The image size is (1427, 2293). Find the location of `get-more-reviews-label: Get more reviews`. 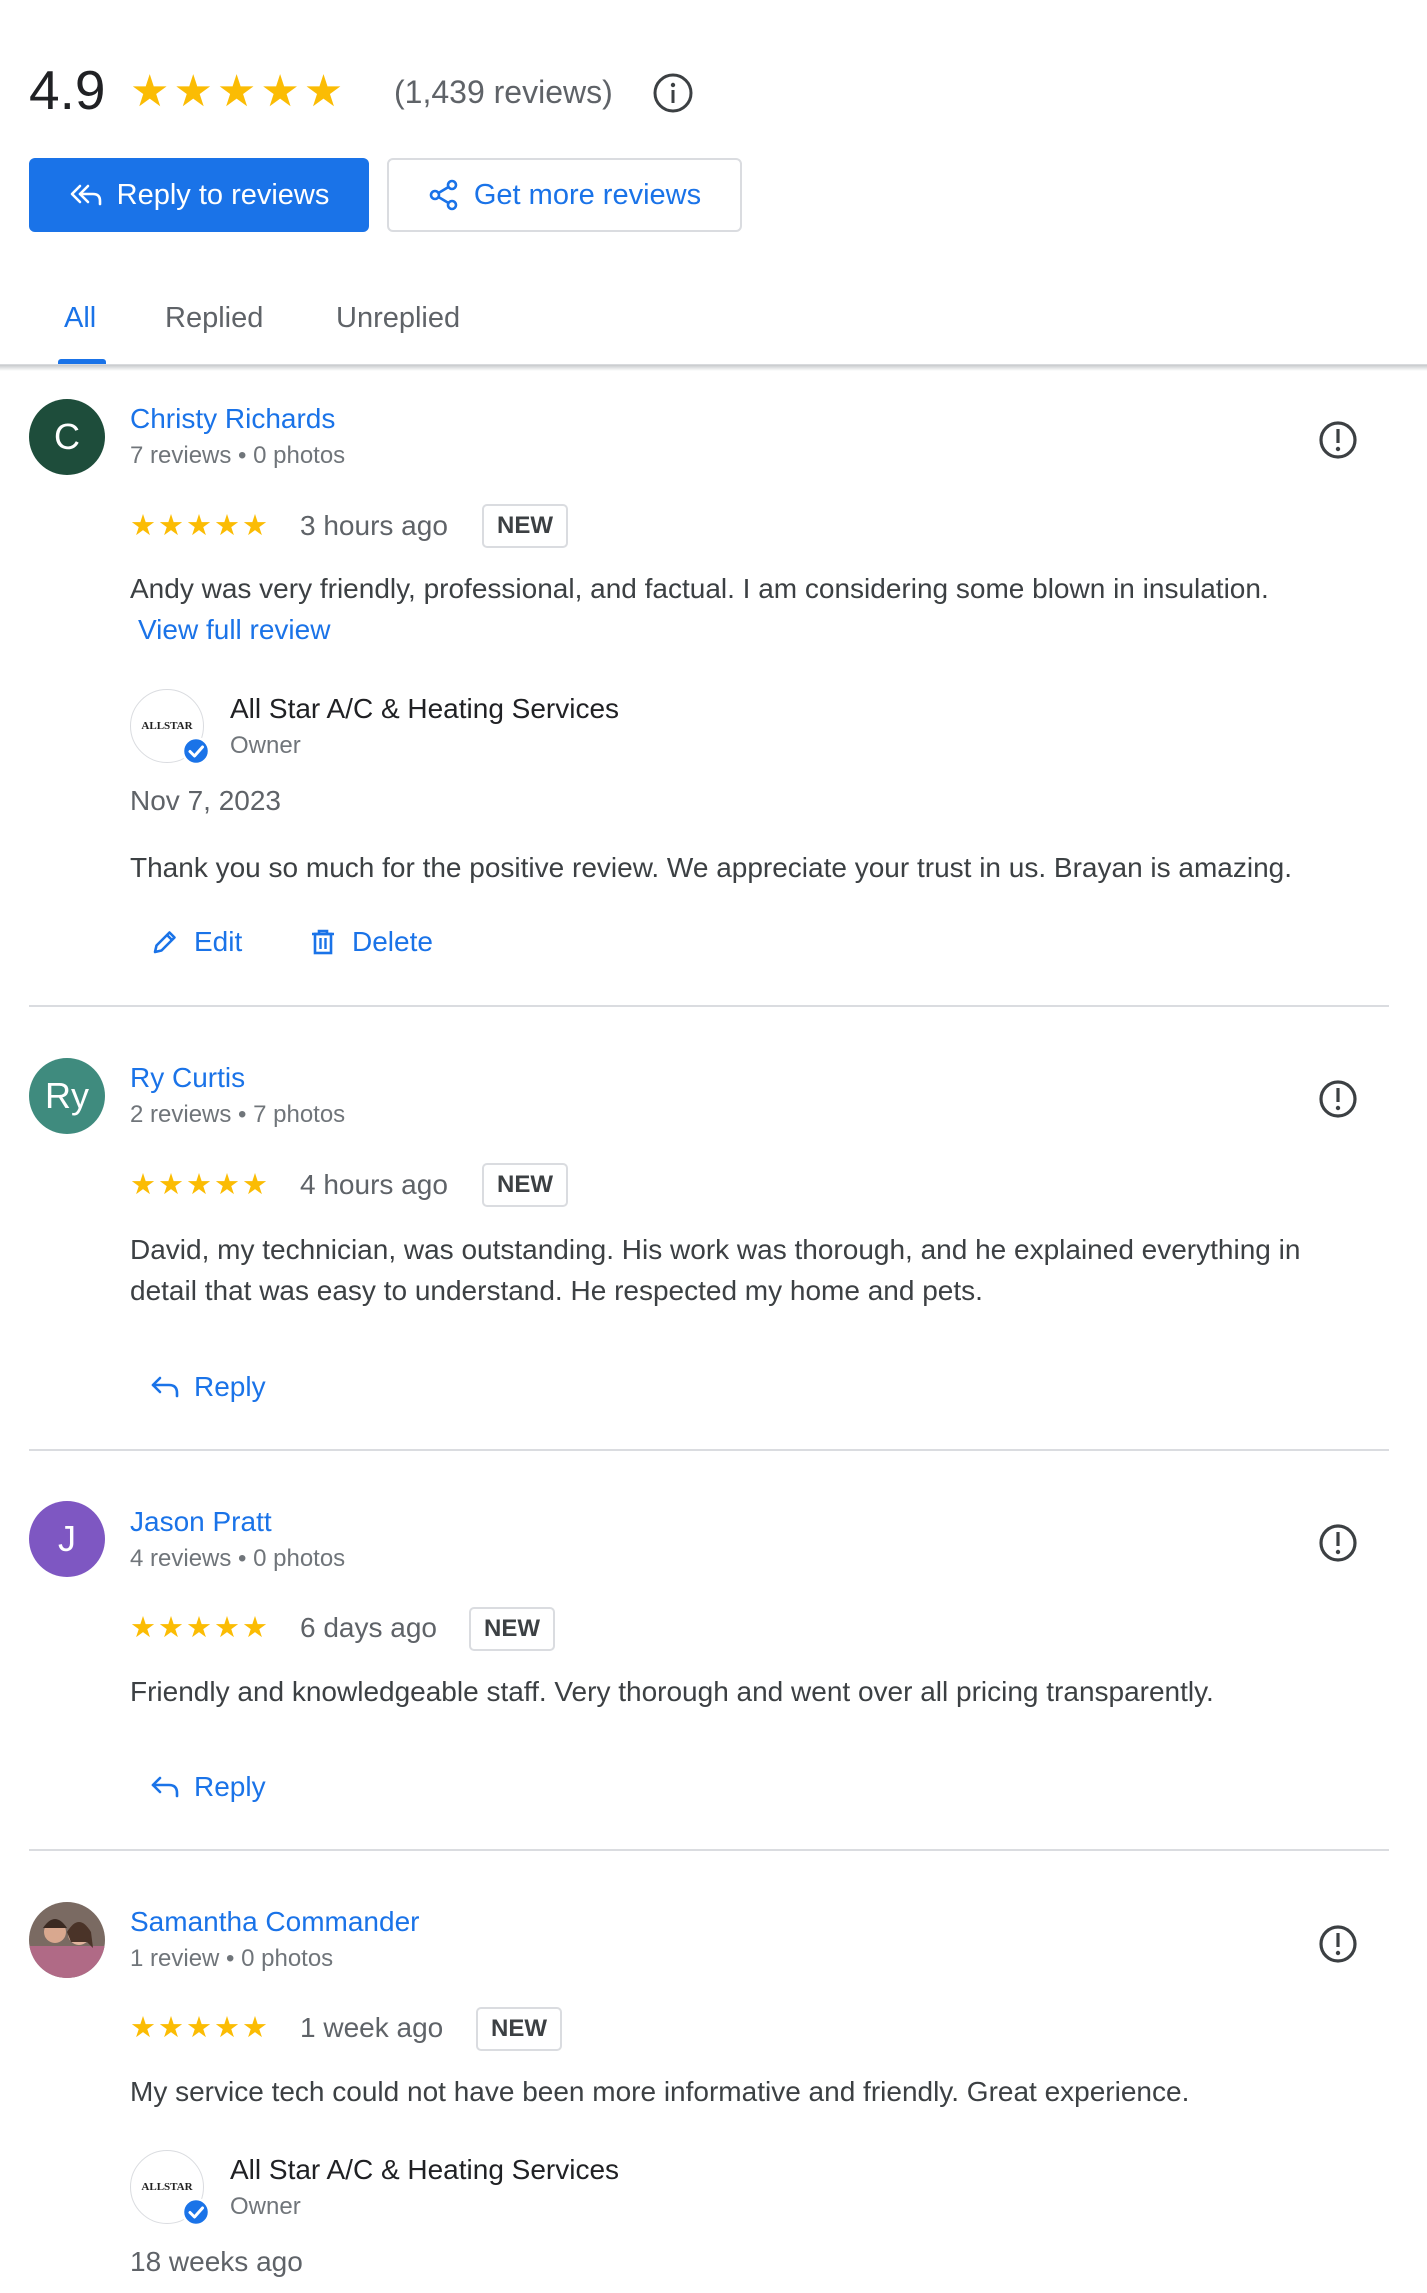

get-more-reviews-label: Get more reviews is located at coordinates (587, 194).